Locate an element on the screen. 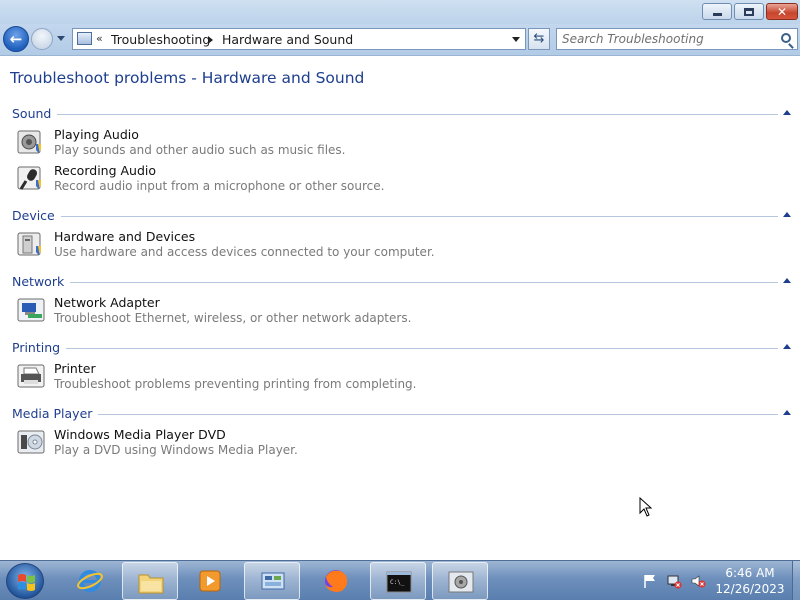 This screenshot has height=600, width=800. back-arrow-icon: ← is located at coordinates (16, 39).